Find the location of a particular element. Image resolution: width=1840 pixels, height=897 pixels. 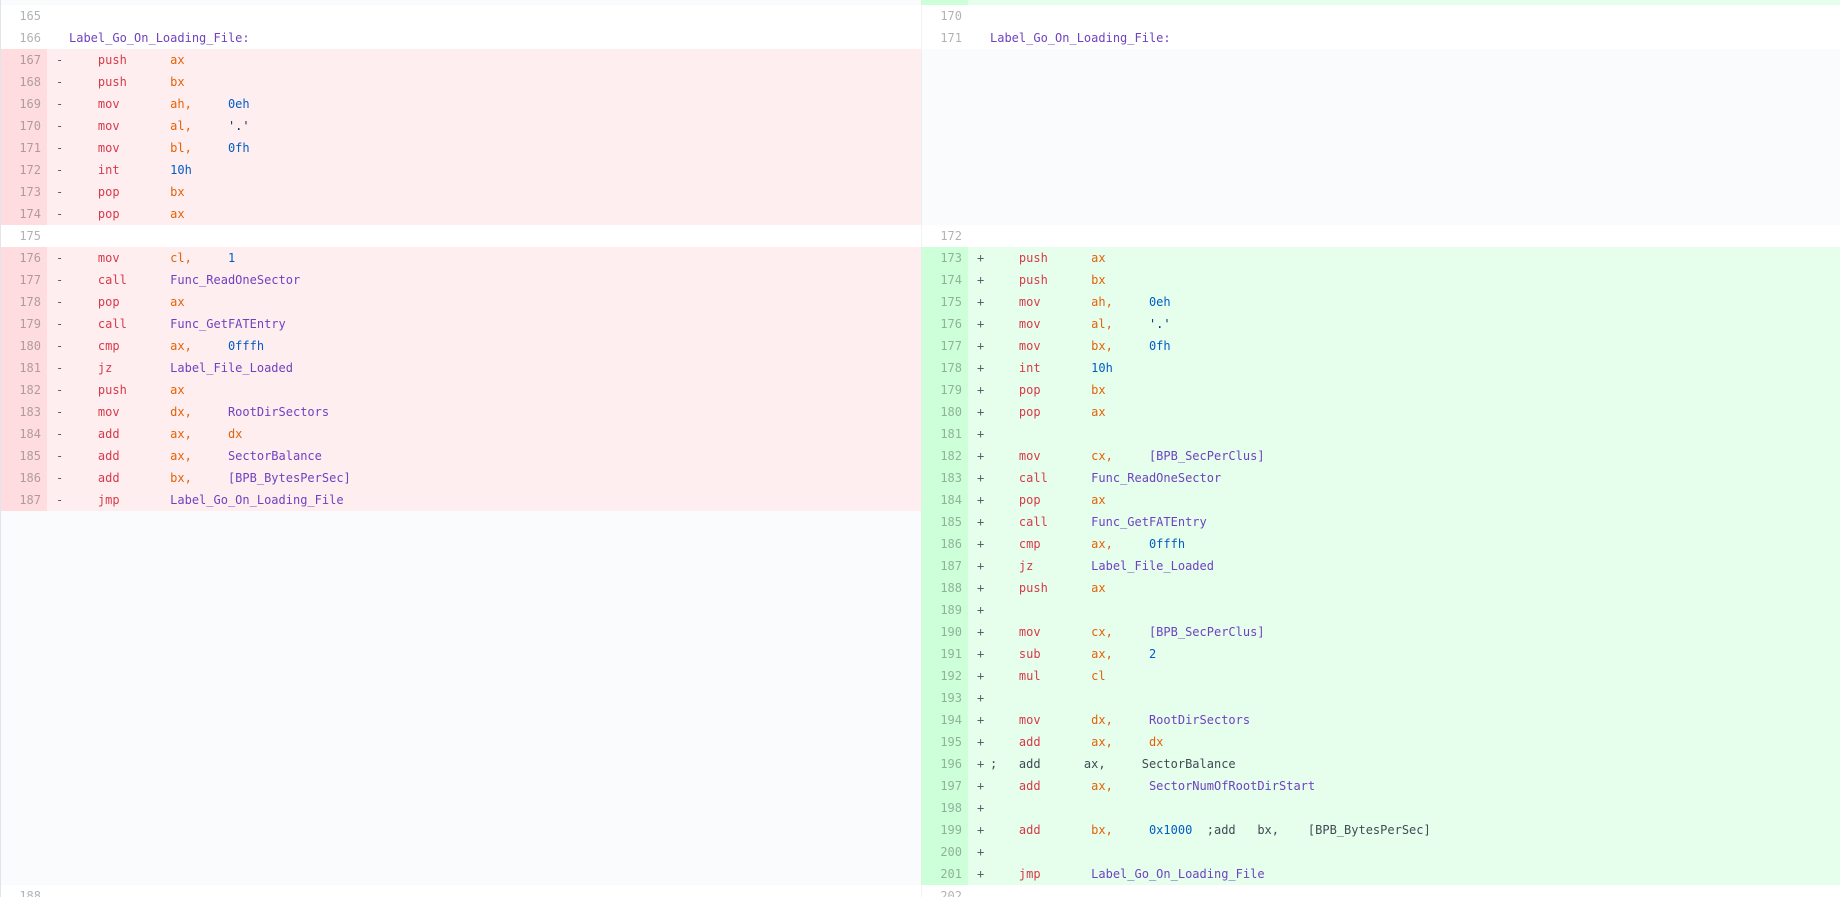

new-line-number: 199 is located at coordinates (945, 830).